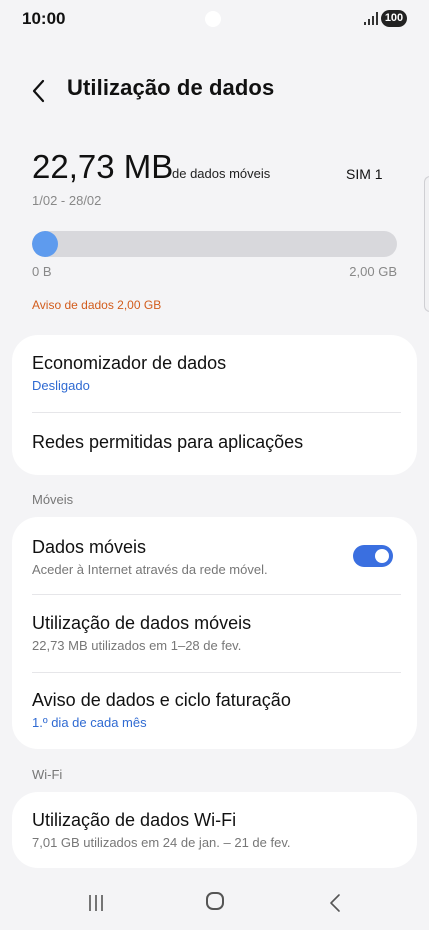 The width and height of the screenshot is (429, 930). What do you see at coordinates (89, 547) in the screenshot?
I see `mobile-data-title: Dados móveis` at bounding box center [89, 547].